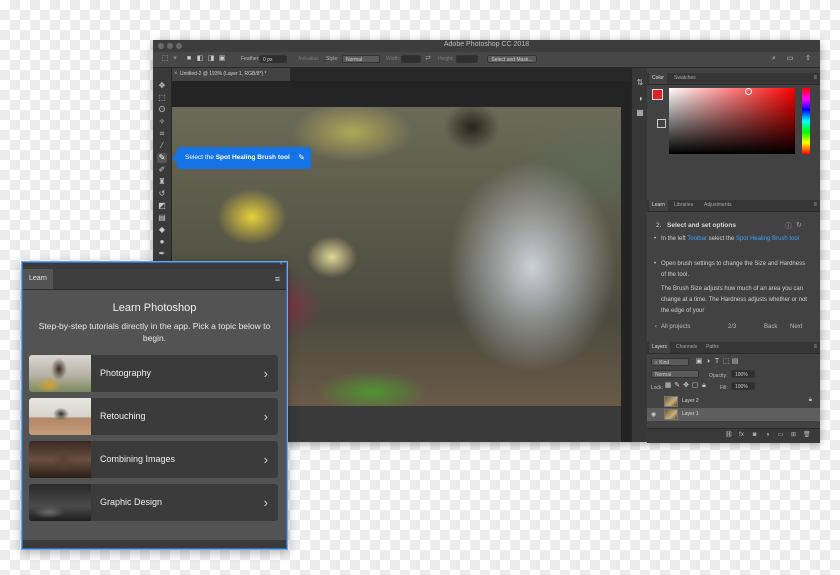 The width and height of the screenshot is (840, 575). I want to click on color-field, so click(732, 121).